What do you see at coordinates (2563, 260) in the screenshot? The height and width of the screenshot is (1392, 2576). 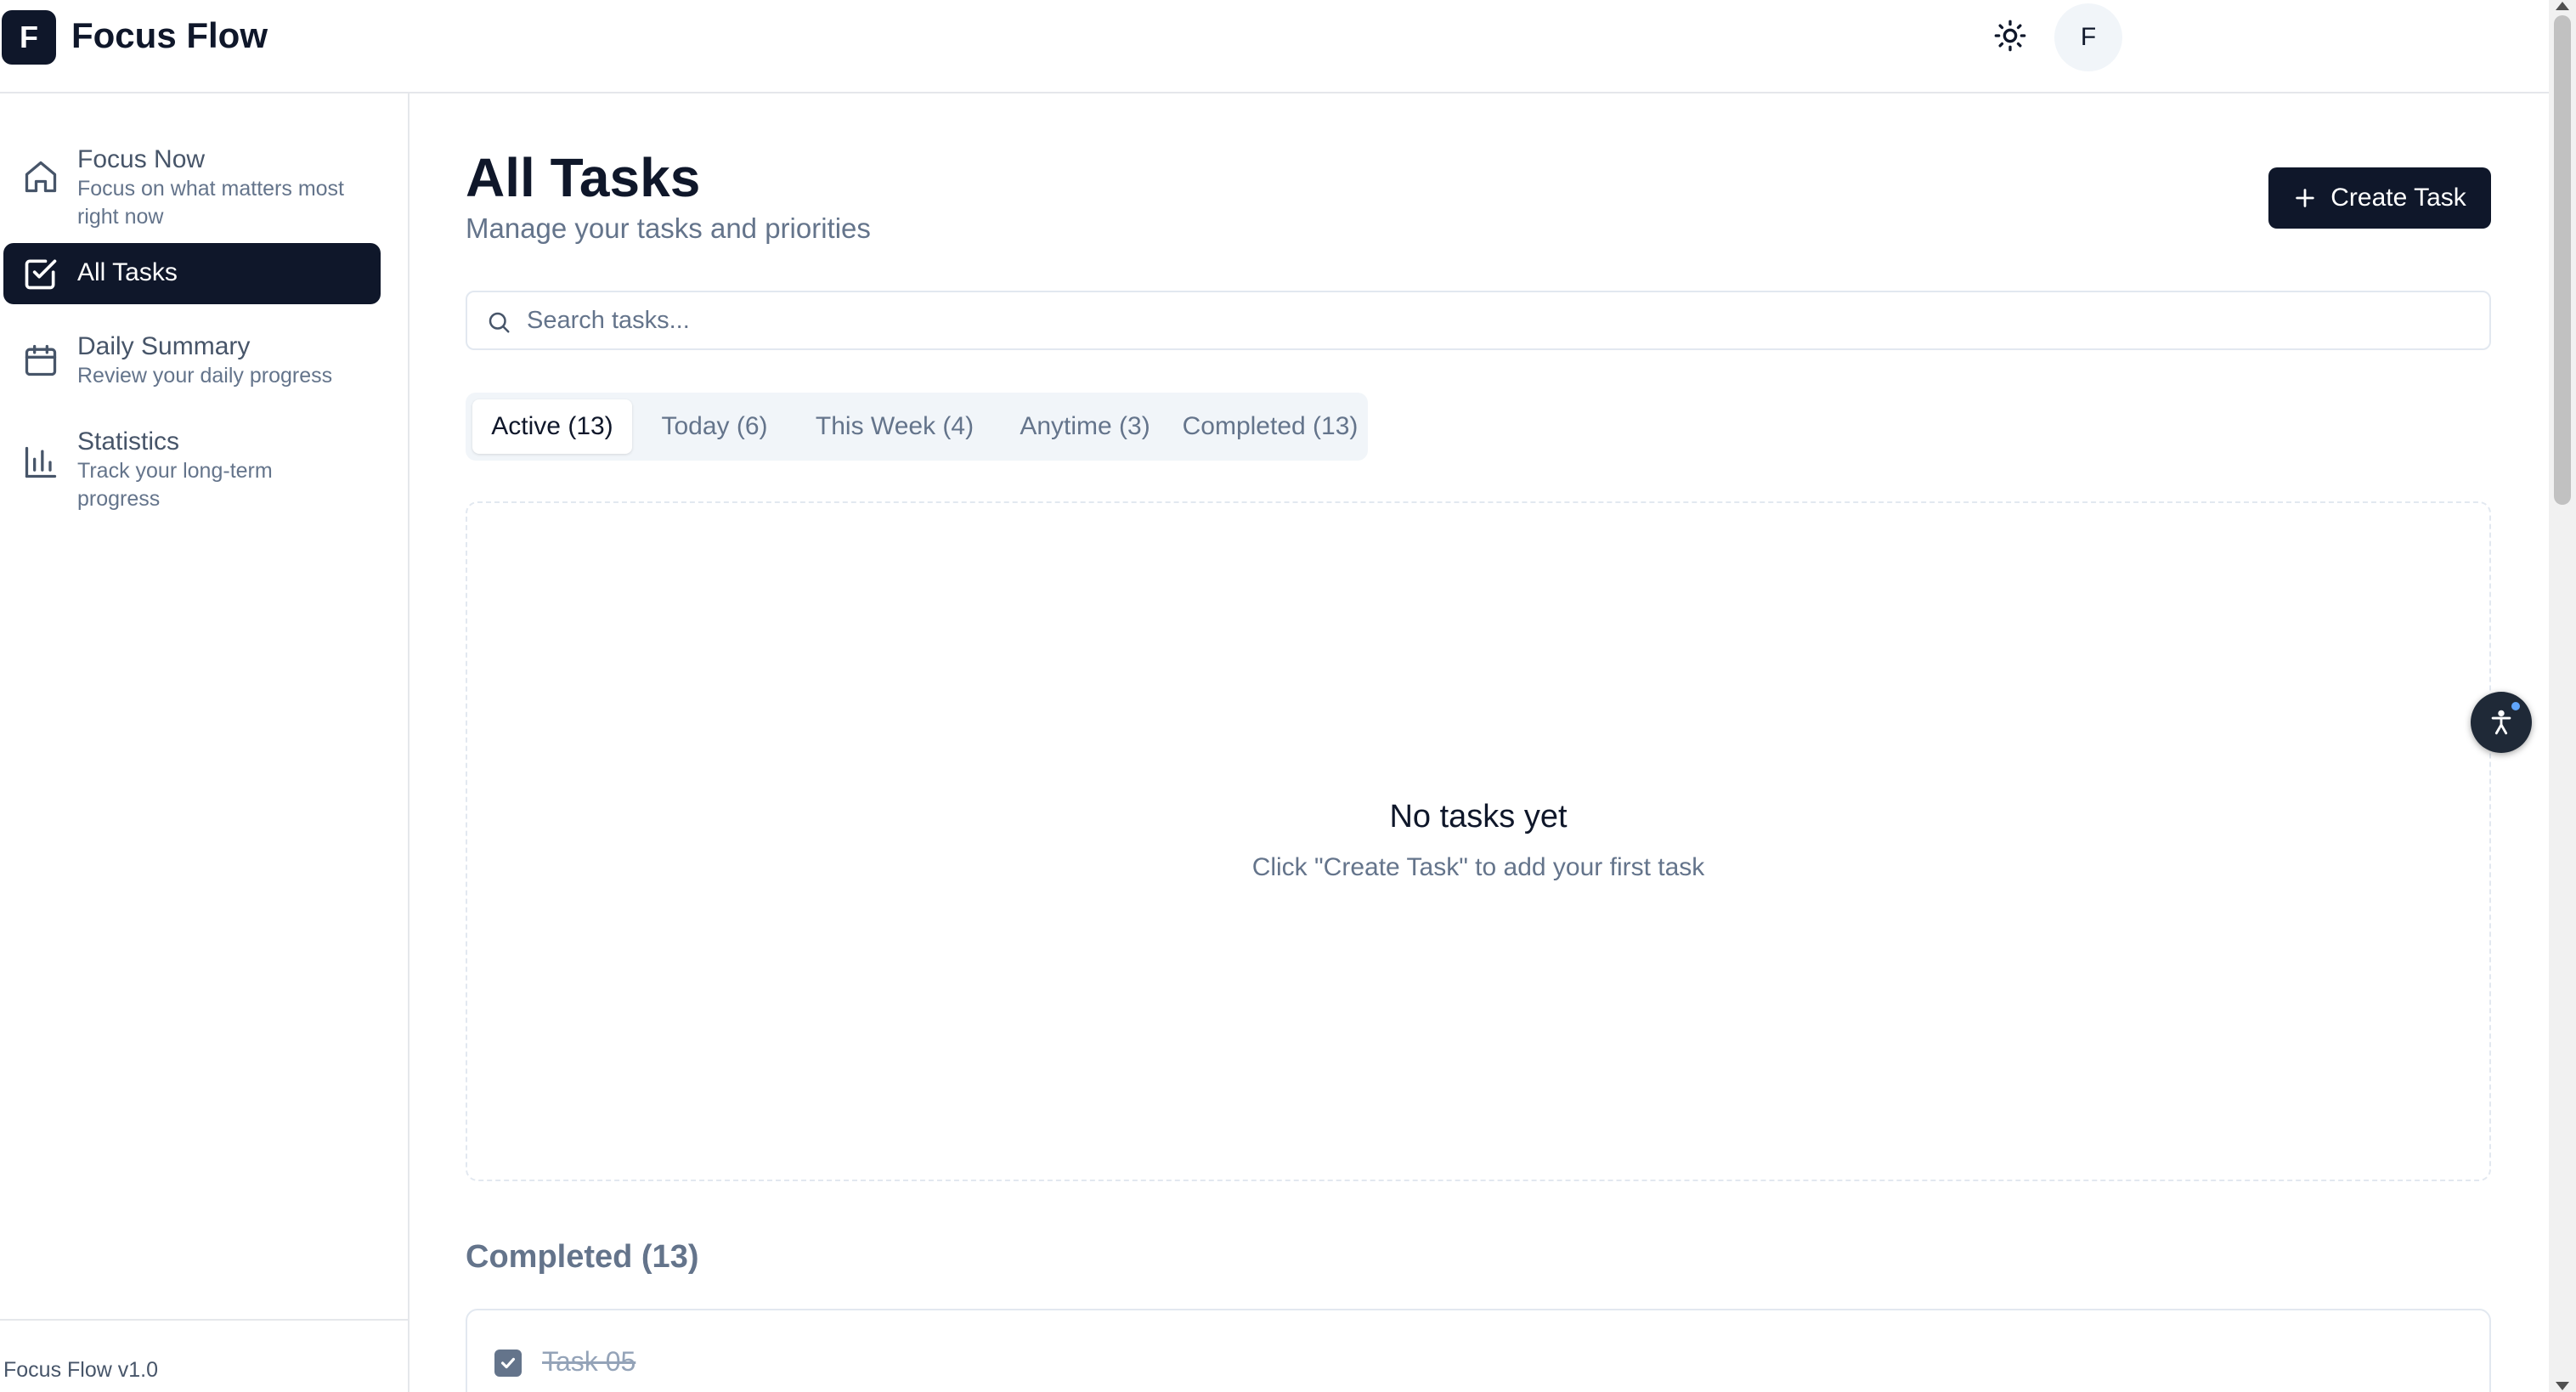 I see `scroll-thumb` at bounding box center [2563, 260].